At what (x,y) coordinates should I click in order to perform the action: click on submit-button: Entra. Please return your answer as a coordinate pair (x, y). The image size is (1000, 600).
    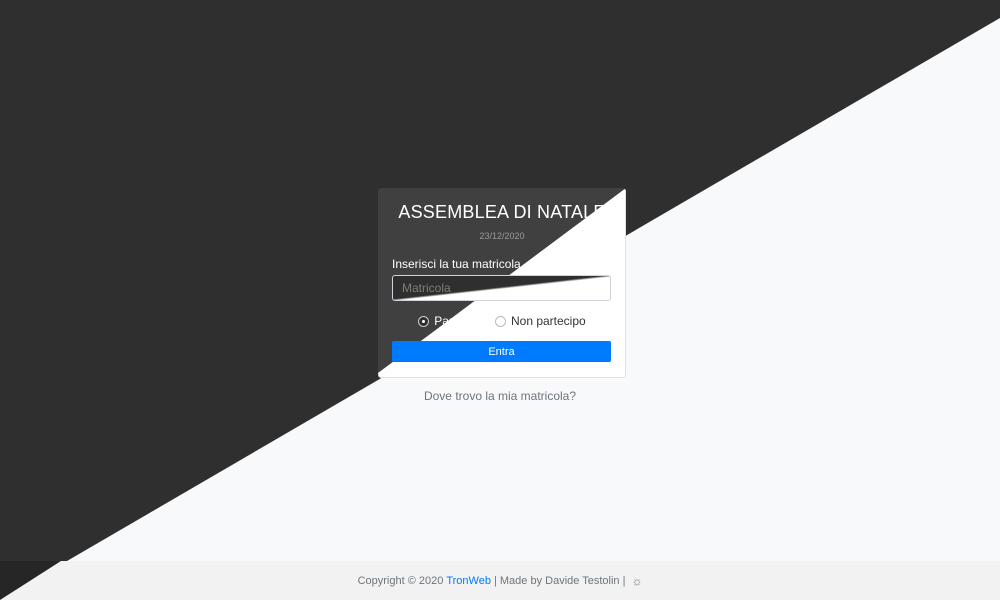
    Looking at the image, I should click on (501, 351).